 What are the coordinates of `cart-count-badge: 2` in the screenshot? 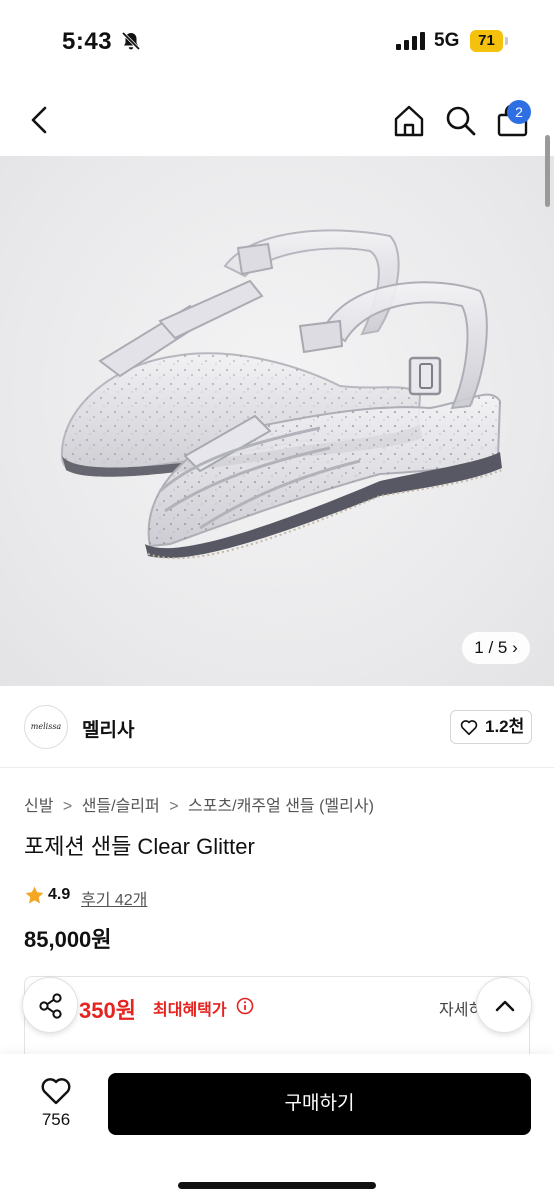 It's located at (519, 112).